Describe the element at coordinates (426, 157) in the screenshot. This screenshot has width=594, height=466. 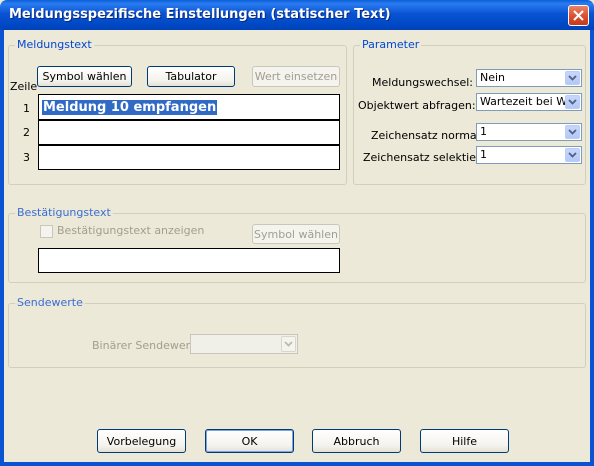
I see `zeichensatz-selektiert-label: Zeichensatz selektiert:` at that location.